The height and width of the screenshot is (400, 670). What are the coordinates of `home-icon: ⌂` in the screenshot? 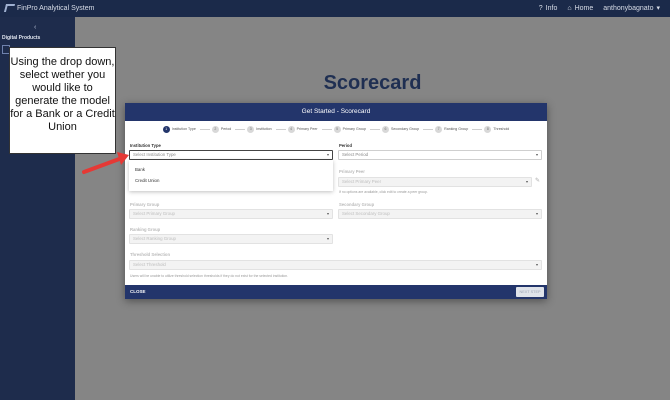 It's located at (569, 8).